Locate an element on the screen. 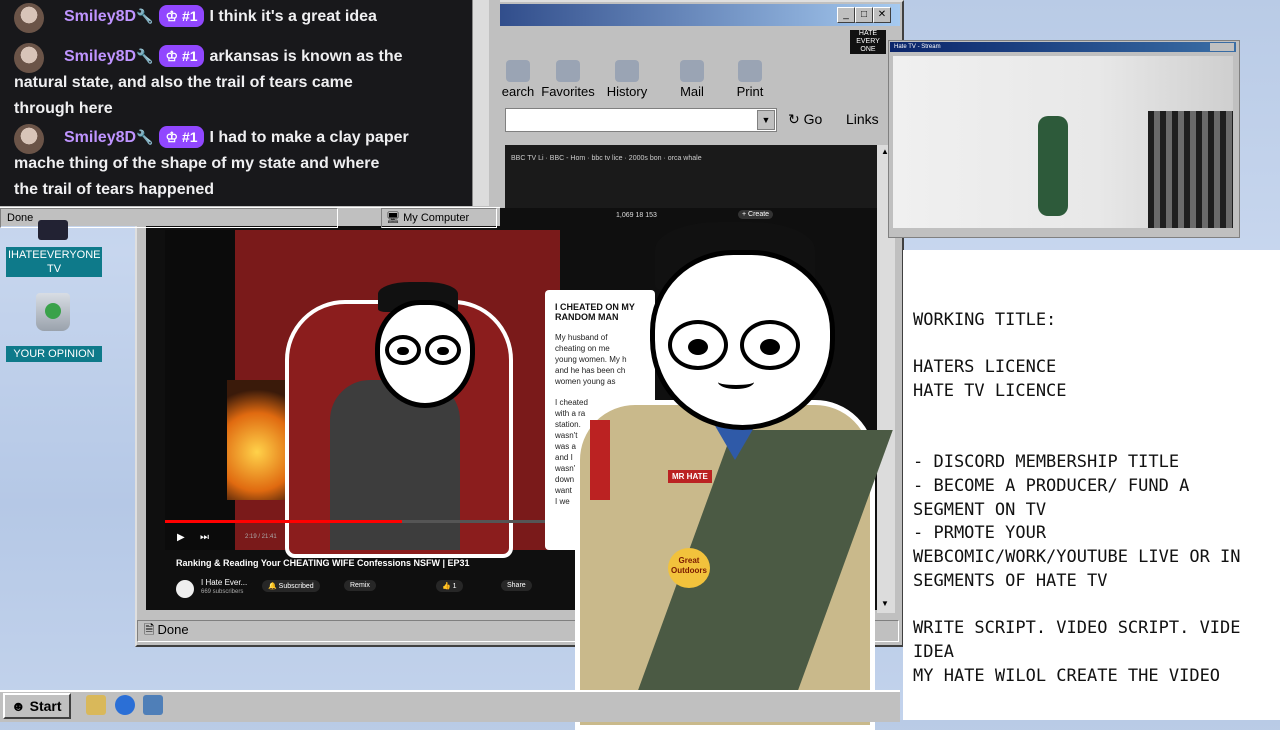  tab-bbc-home: BBC - Hom is located at coordinates (567, 158).